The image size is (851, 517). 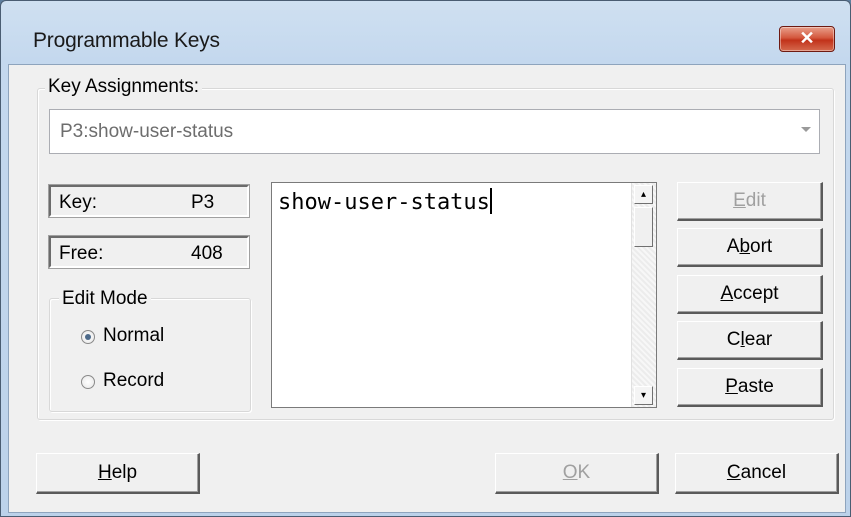 What do you see at coordinates (806, 129) in the screenshot?
I see `chevron-down-icon` at bounding box center [806, 129].